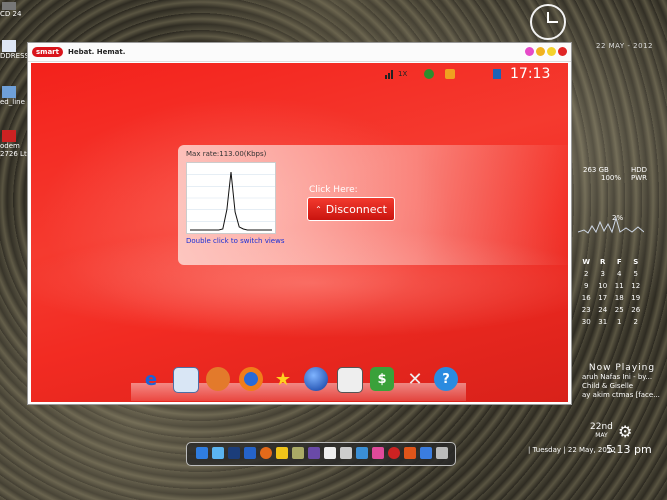 The width and height of the screenshot is (667, 500). I want to click on max-rate-label: Max rate:113.00(Kbps), so click(226, 154).